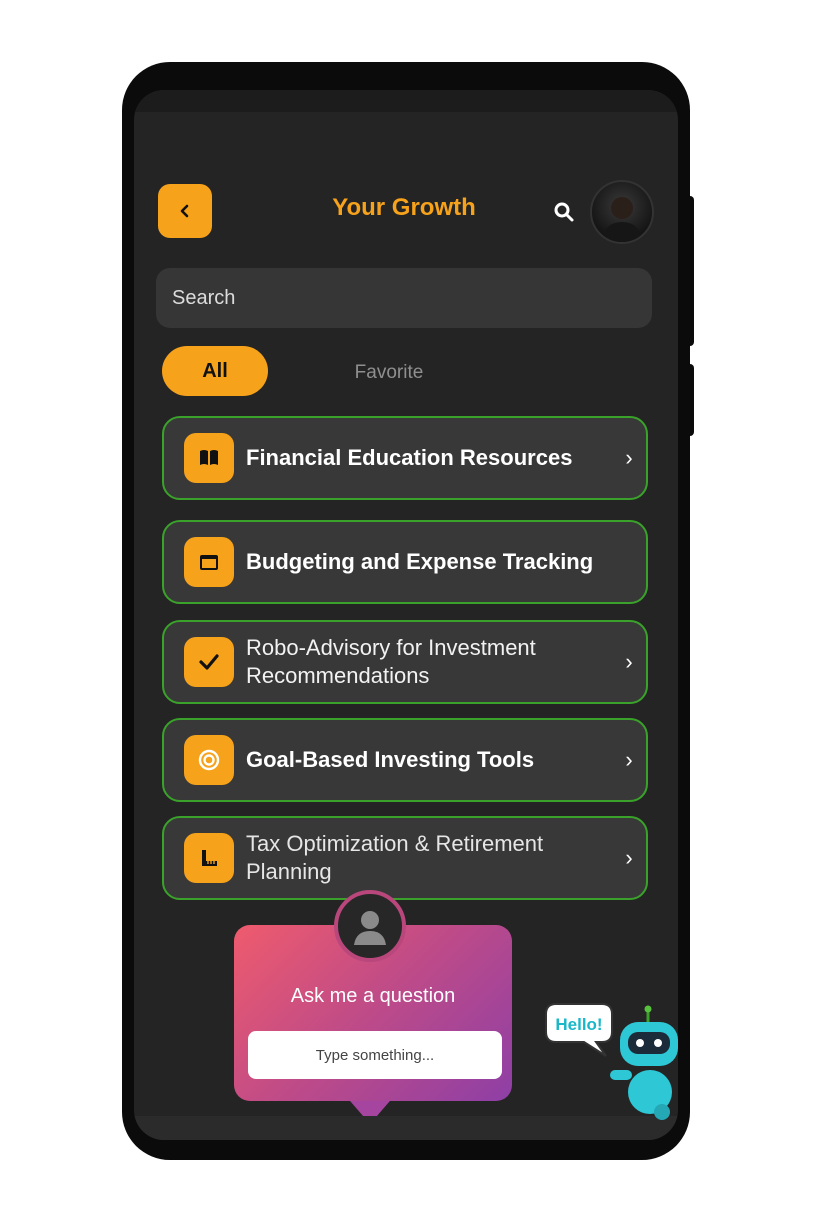 The image size is (816, 1224). I want to click on search-bar, so click(404, 298).